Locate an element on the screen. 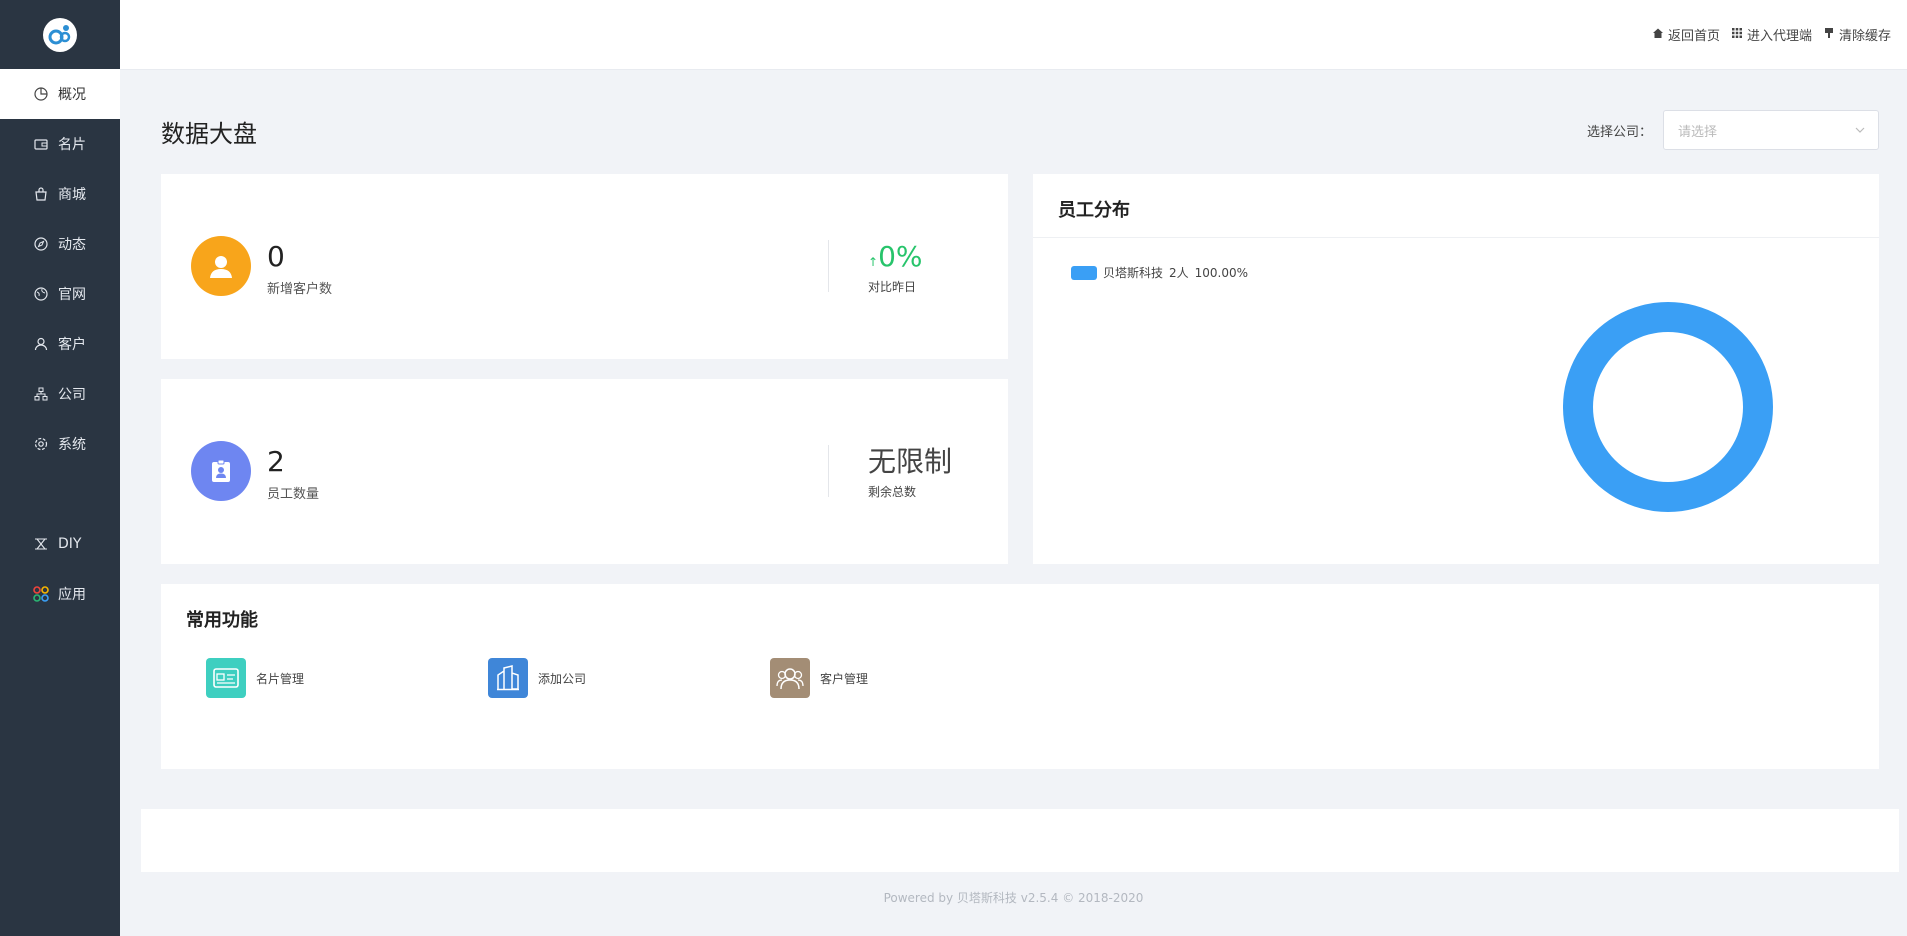 The image size is (1907, 936). top-header: 返回首页 进入代理端 清除缓存 is located at coordinates (1013, 35).